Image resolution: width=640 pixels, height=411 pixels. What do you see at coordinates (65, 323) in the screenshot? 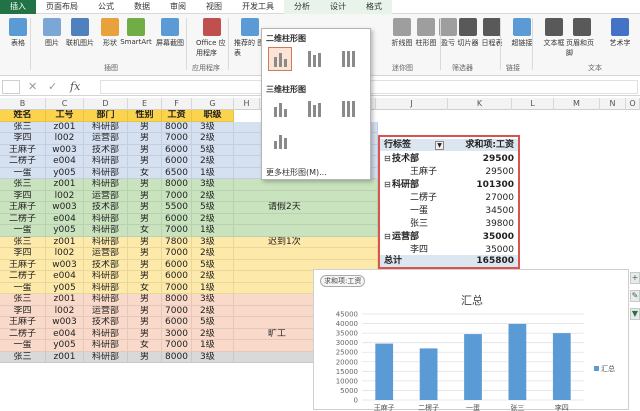
I see `cell-id: w003` at bounding box center [65, 323].